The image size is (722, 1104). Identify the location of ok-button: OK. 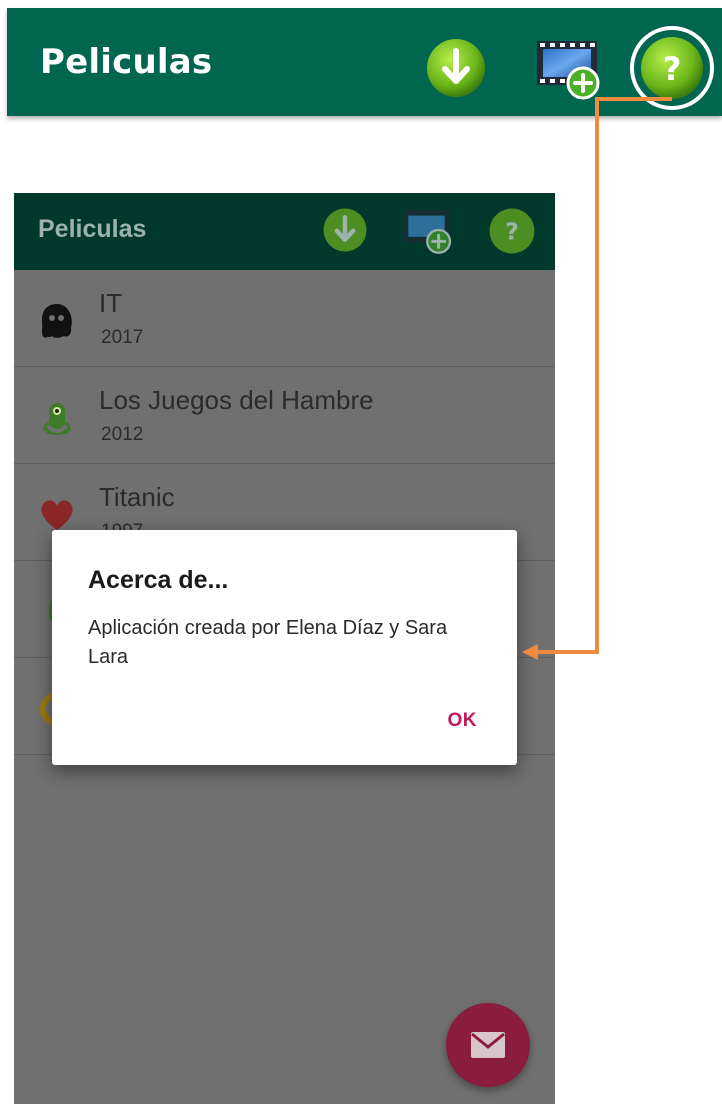
(463, 721).